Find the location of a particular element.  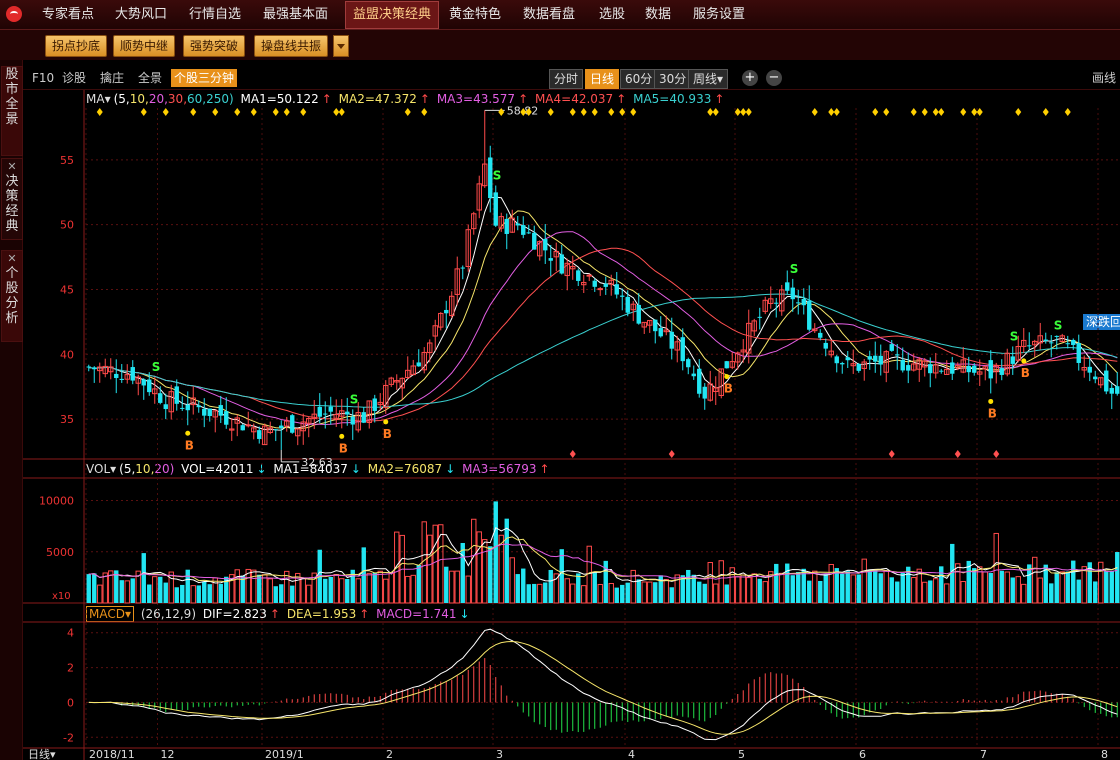

panel-divider is located at coordinates (571, 89).